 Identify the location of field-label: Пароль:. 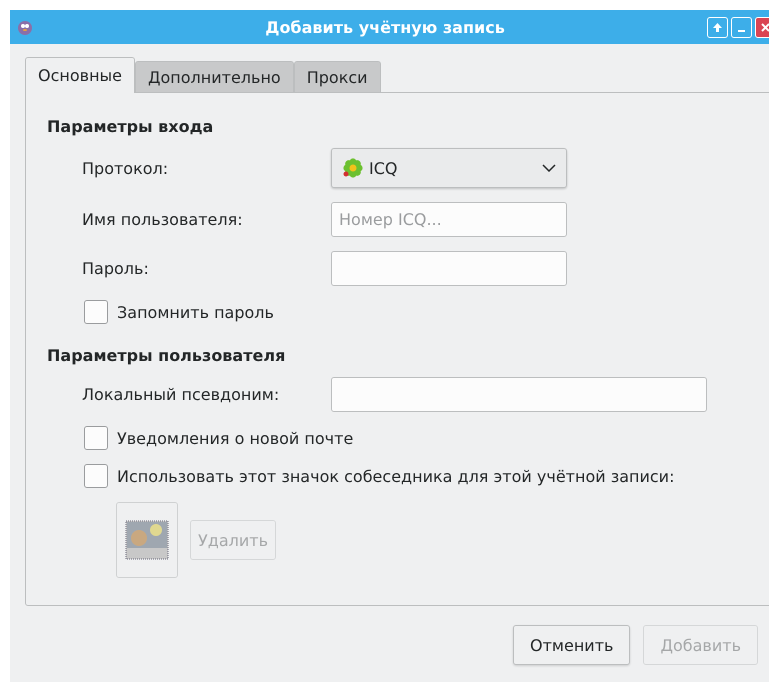
(116, 268).